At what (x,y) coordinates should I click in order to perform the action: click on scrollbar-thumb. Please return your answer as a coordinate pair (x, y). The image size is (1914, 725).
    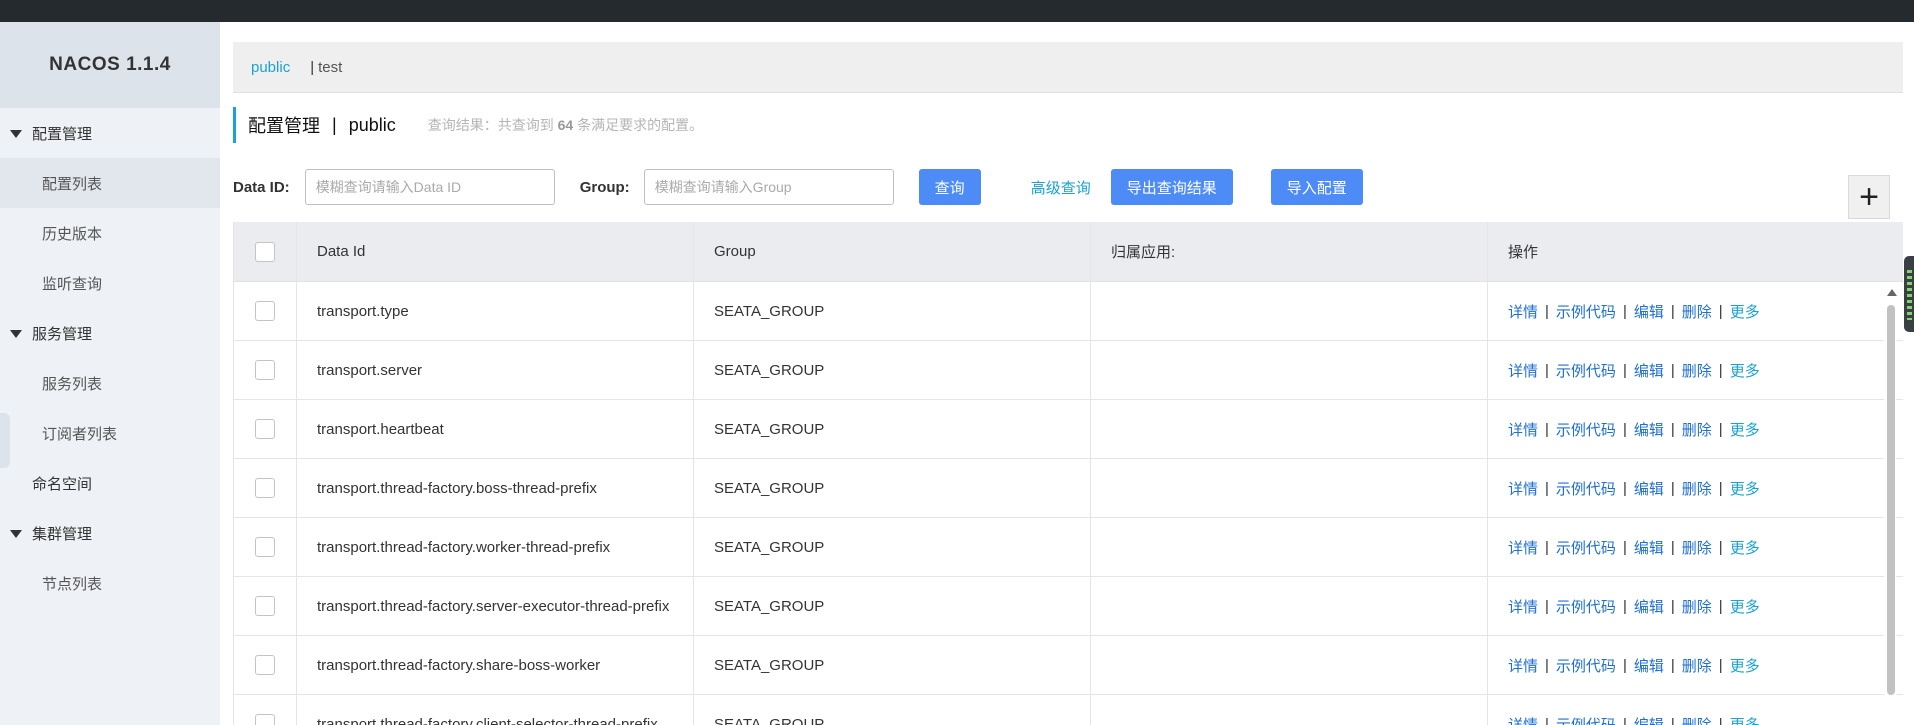
    Looking at the image, I should click on (1891, 500).